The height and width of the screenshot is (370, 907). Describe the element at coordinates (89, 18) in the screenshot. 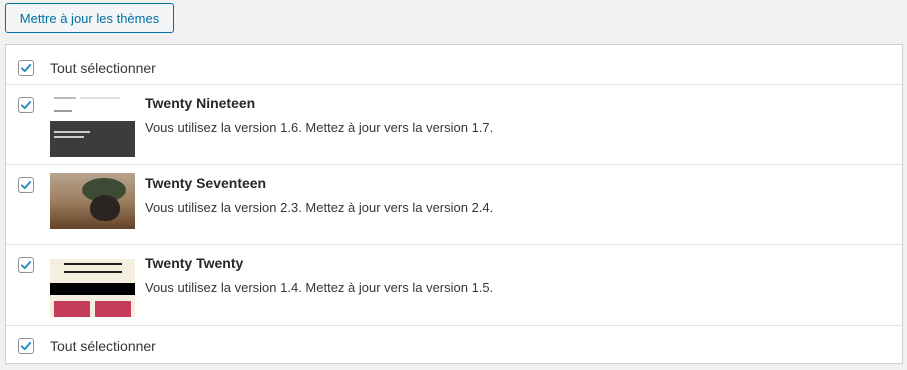

I see `update-themes-button: Mettre à jour les thèmes` at that location.